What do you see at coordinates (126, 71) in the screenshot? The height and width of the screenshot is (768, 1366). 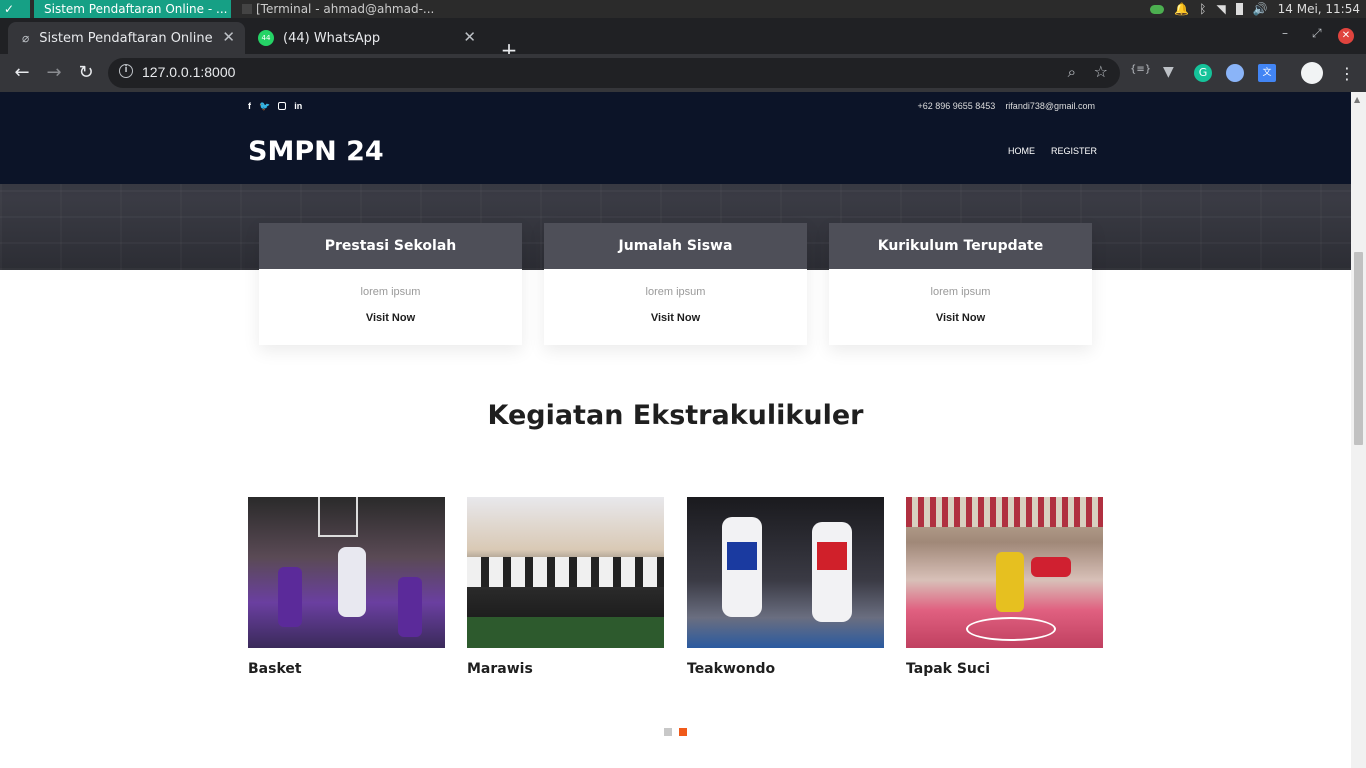 I see `info-icon: i` at bounding box center [126, 71].